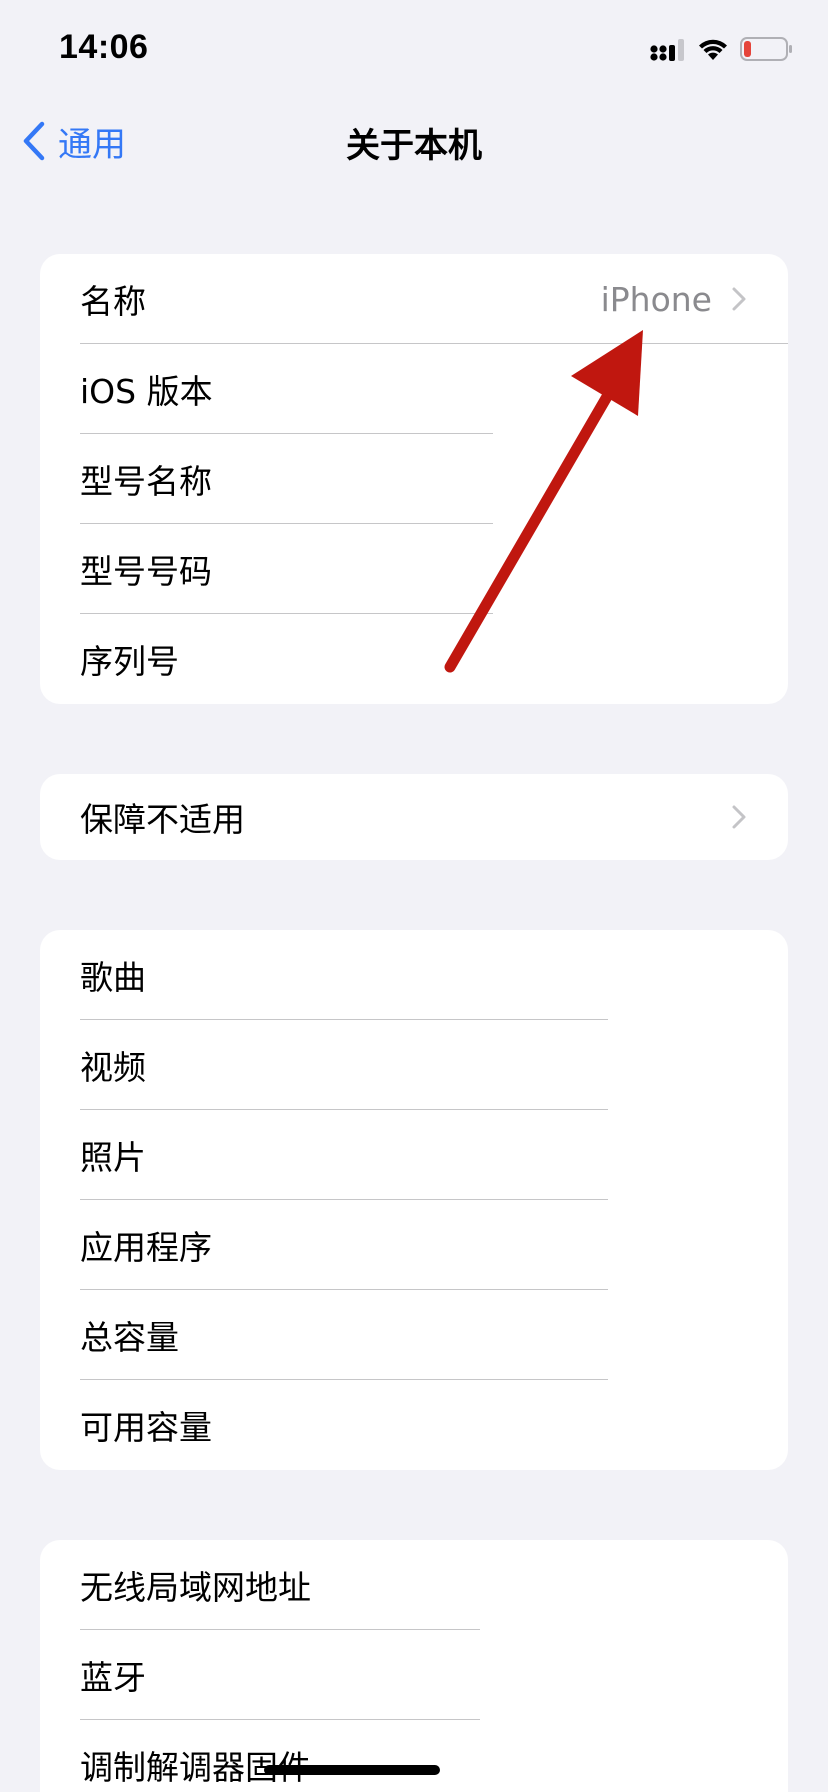 This screenshot has height=1792, width=828. I want to click on model-number-row: 型号号码, so click(414, 569).